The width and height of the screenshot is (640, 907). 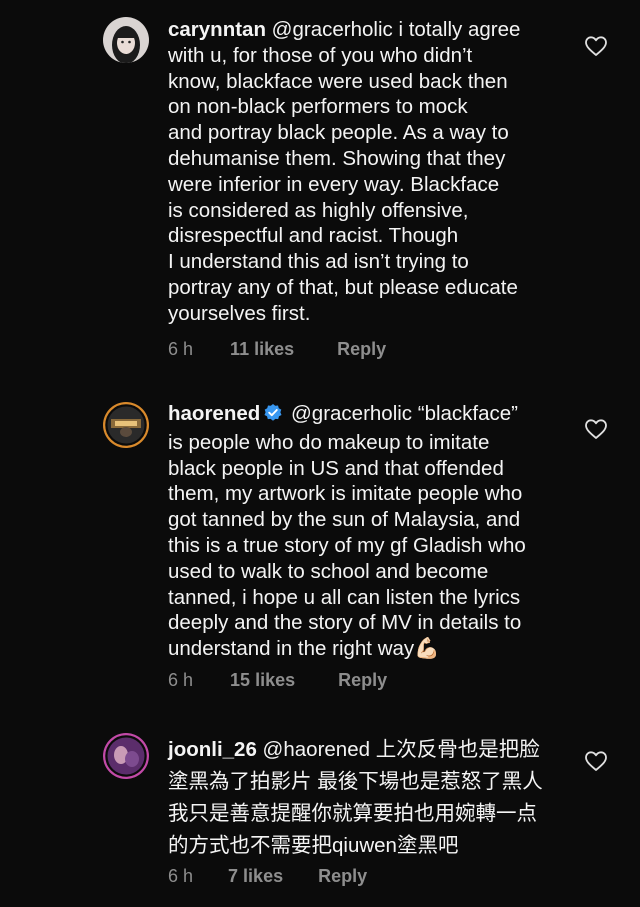 What do you see at coordinates (217, 29) in the screenshot?
I see `comment-username: carynntan` at bounding box center [217, 29].